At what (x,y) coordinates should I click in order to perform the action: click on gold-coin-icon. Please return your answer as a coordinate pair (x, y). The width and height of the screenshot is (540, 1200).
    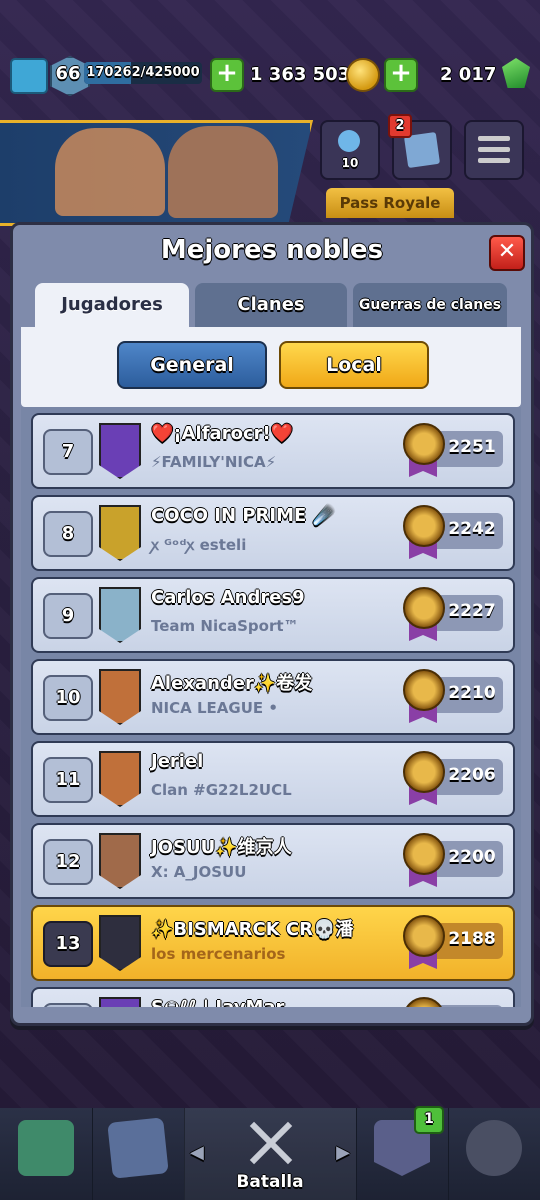
    Looking at the image, I should click on (363, 75).